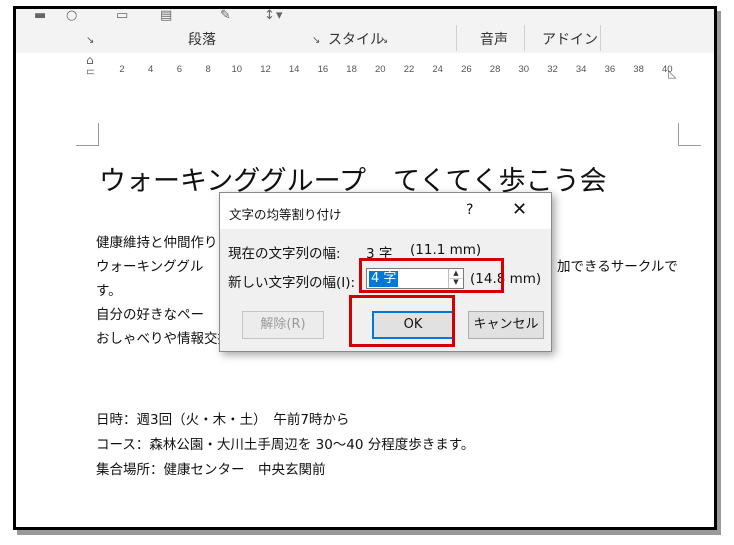 This screenshot has width=734, height=545. What do you see at coordinates (617, 267) in the screenshot?
I see `body-line-tail: 加できるサークルで` at bounding box center [617, 267].